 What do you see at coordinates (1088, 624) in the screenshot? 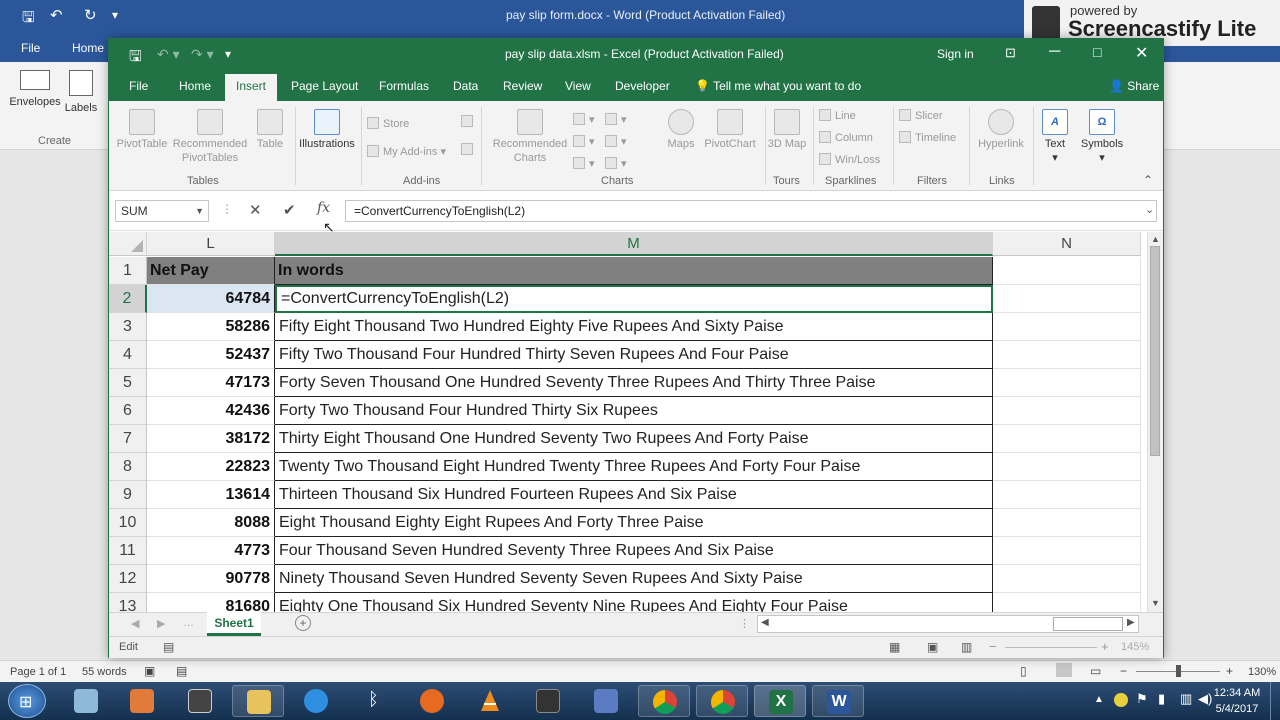
I see `horizontal-scroll-thumb` at bounding box center [1088, 624].